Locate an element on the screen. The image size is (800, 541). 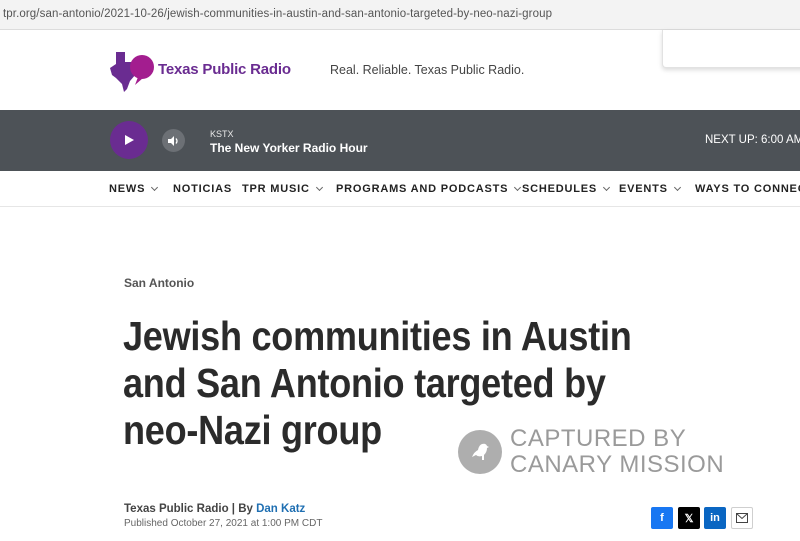
share-linkedin-button: in is located at coordinates (715, 518).